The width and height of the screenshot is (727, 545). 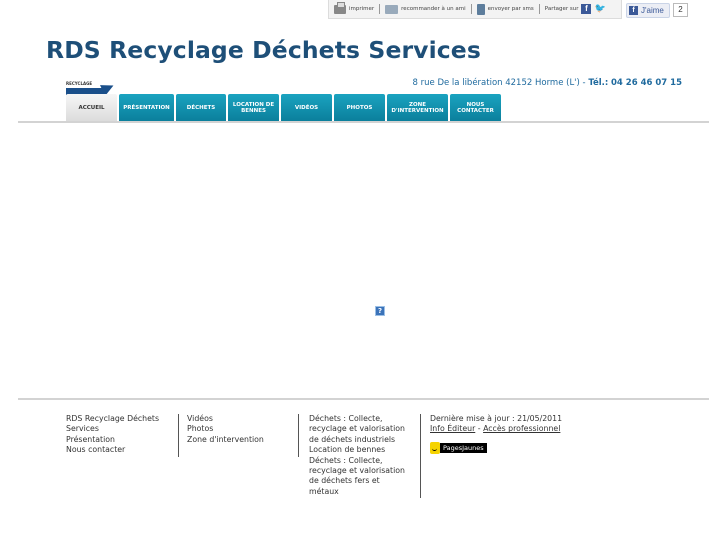 I want to click on sms-label: envoyer par sms, so click(x=510, y=9).